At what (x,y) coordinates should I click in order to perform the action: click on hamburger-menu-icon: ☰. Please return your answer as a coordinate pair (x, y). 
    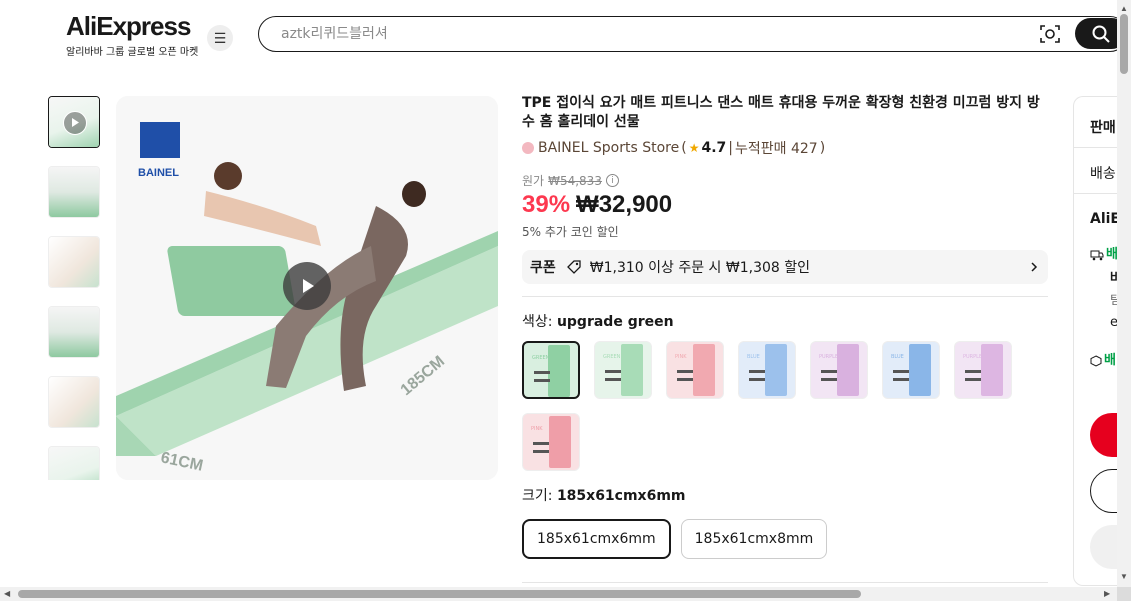
    Looking at the image, I should click on (220, 38).